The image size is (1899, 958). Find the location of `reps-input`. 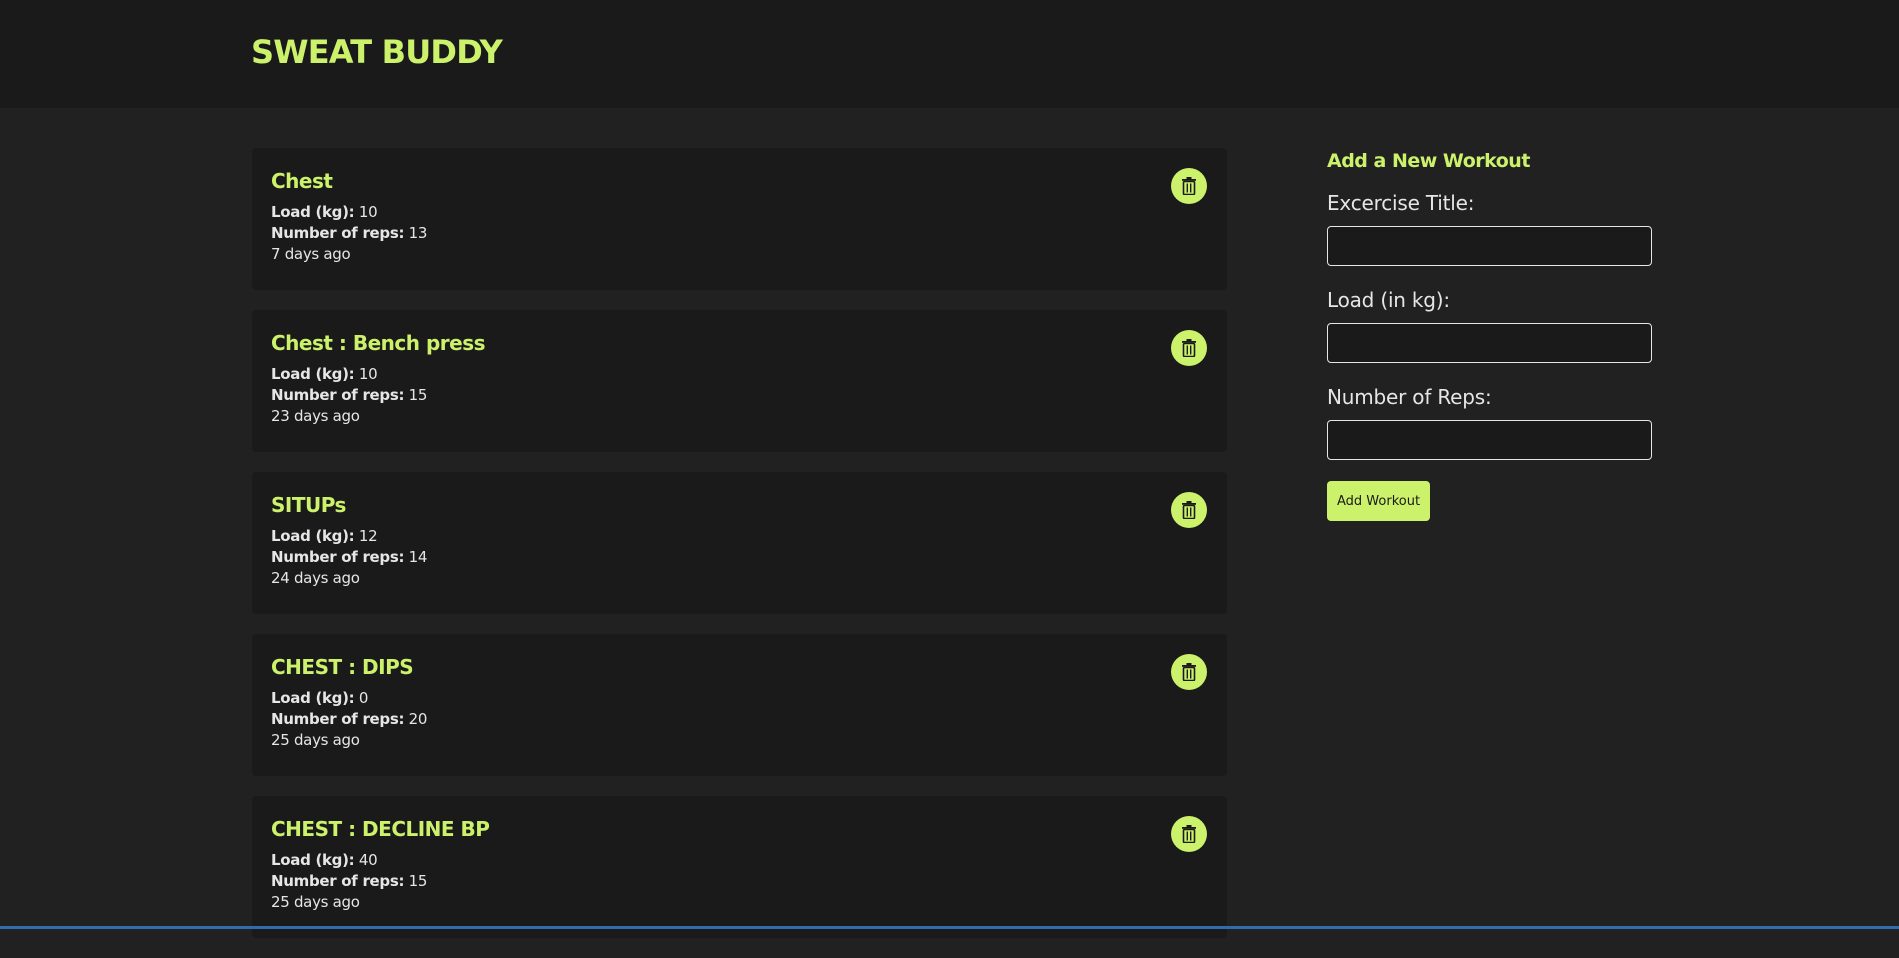

reps-input is located at coordinates (1489, 440).